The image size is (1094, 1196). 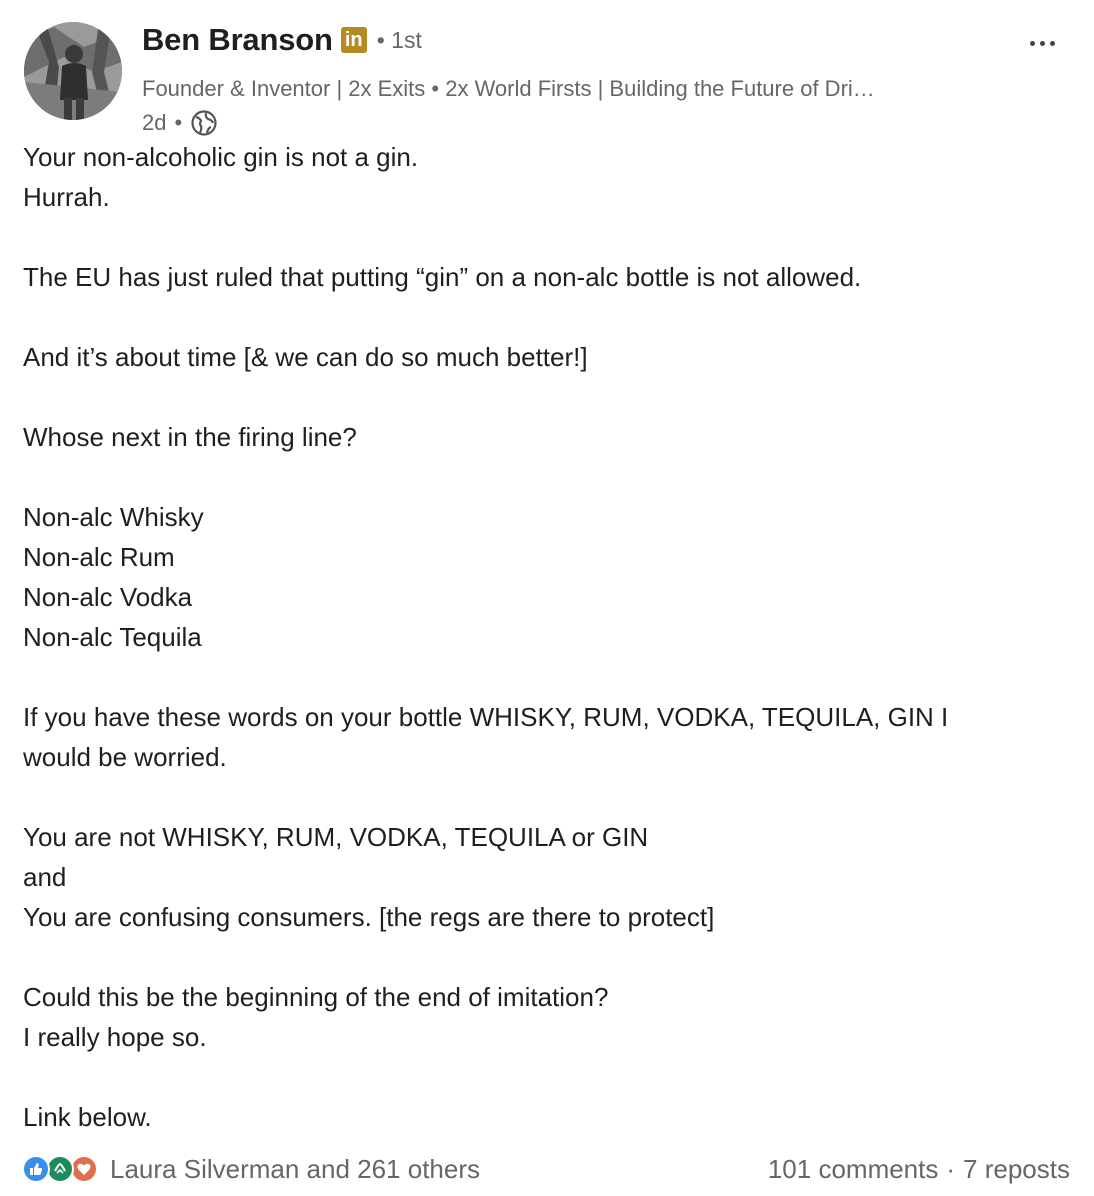 What do you see at coordinates (112, 637) in the screenshot?
I see `post-line: Non-alc Tequila` at bounding box center [112, 637].